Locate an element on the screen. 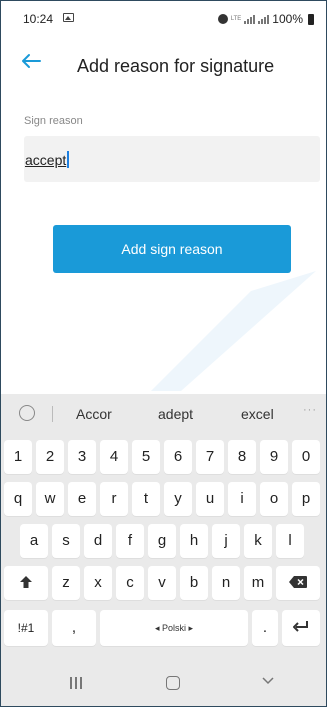 The width and height of the screenshot is (327, 707). key-z: z is located at coordinates (66, 583).